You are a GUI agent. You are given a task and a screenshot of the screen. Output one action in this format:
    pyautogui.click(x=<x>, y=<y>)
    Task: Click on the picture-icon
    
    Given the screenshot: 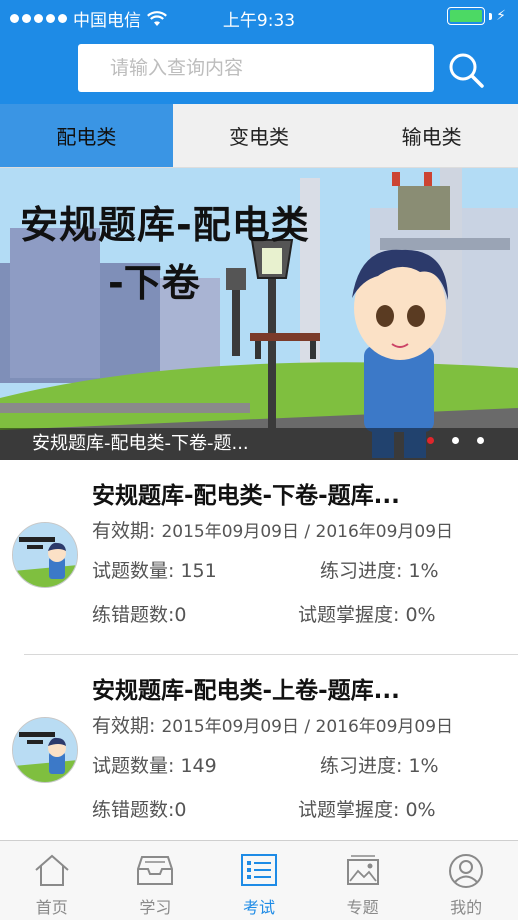 What is the action you would take?
    pyautogui.click(x=362, y=870)
    